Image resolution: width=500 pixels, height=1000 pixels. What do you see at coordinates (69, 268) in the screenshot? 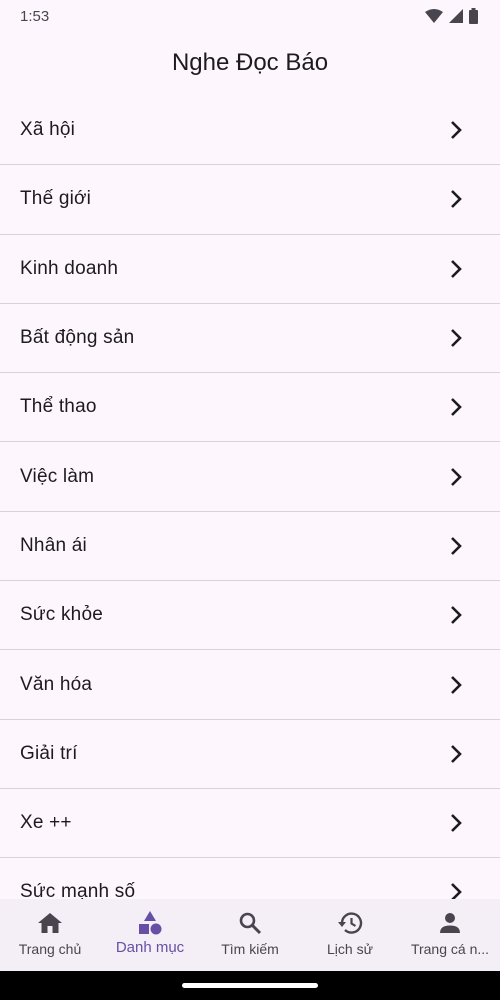
I see `category-label: Kinh doanh` at bounding box center [69, 268].